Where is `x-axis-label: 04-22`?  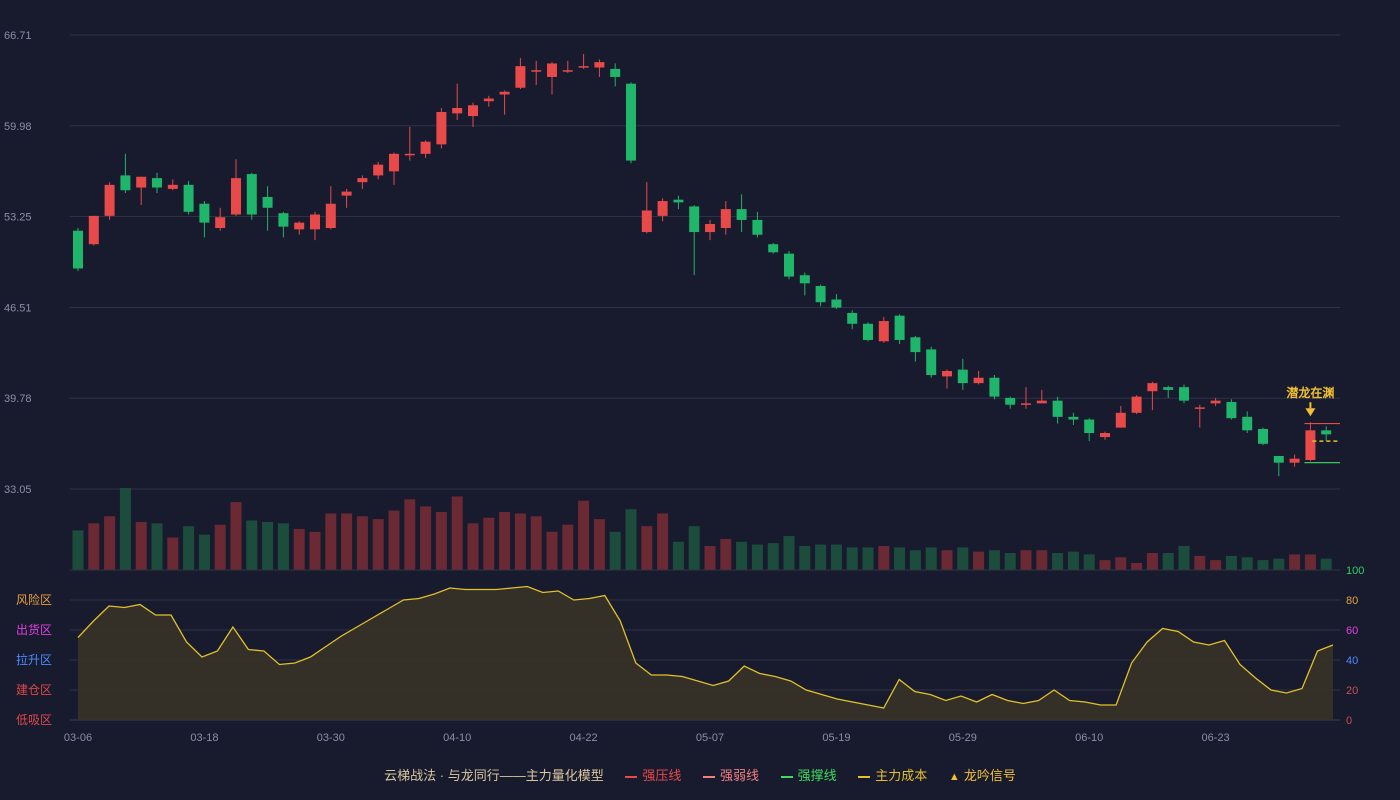 x-axis-label: 04-22 is located at coordinates (584, 738).